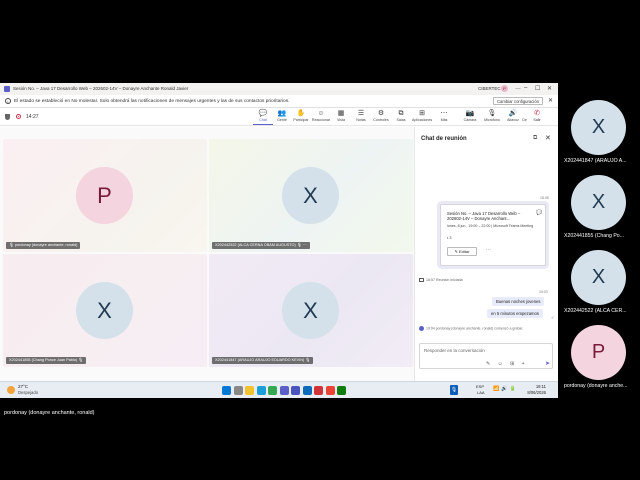 The image size is (640, 480). Describe the element at coordinates (421, 280) in the screenshot. I see `camera-icon` at that location.